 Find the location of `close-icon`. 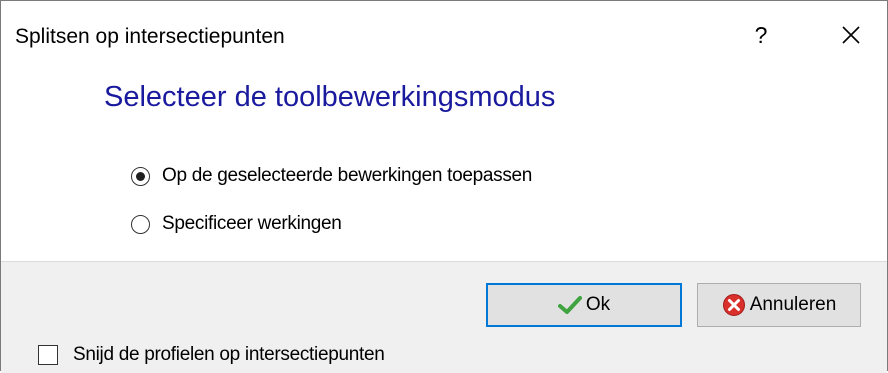

close-icon is located at coordinates (851, 35).